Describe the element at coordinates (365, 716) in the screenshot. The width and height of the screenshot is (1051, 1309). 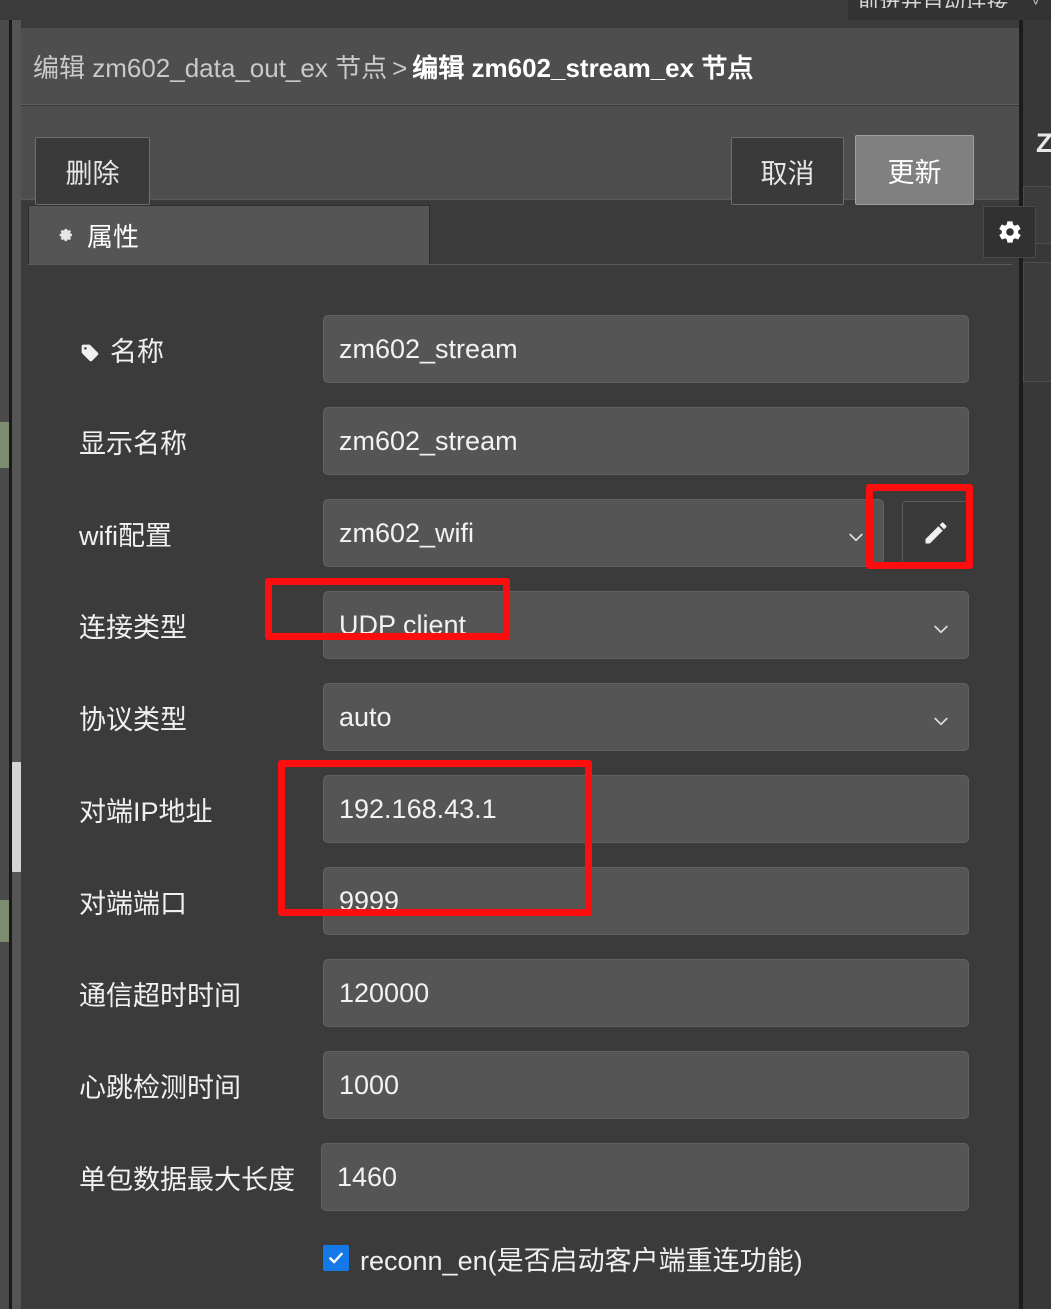
I see `protocol-type-value: auto` at that location.